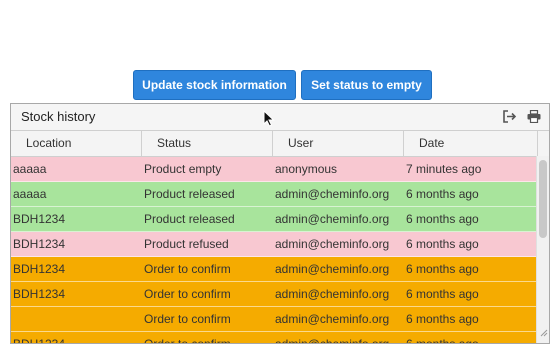  What do you see at coordinates (338, 143) in the screenshot?
I see `column-header-user: User` at bounding box center [338, 143].